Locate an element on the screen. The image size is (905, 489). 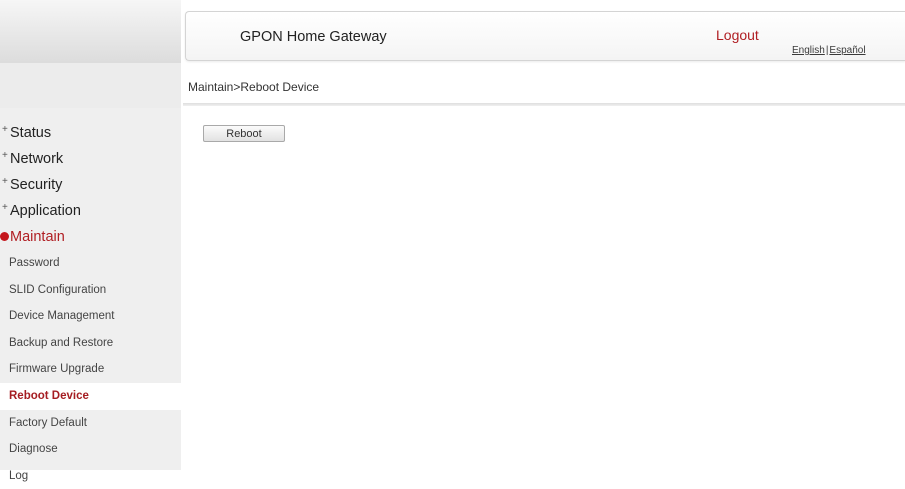
submenu-item-slid-configuration: SLID Configuration is located at coordinates (90, 290).